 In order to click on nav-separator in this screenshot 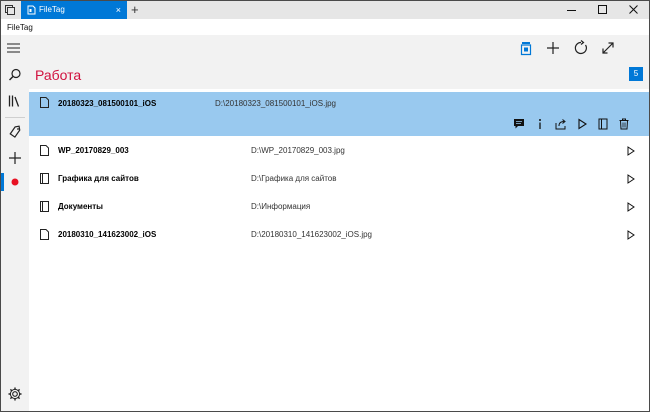, I will do `click(15, 117)`.